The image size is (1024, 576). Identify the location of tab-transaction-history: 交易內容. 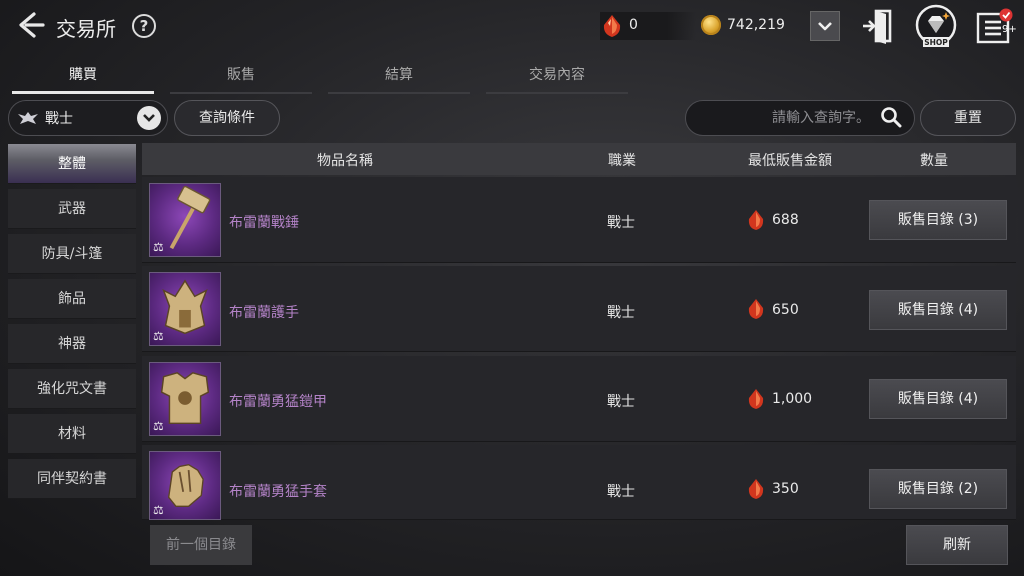
(557, 78).